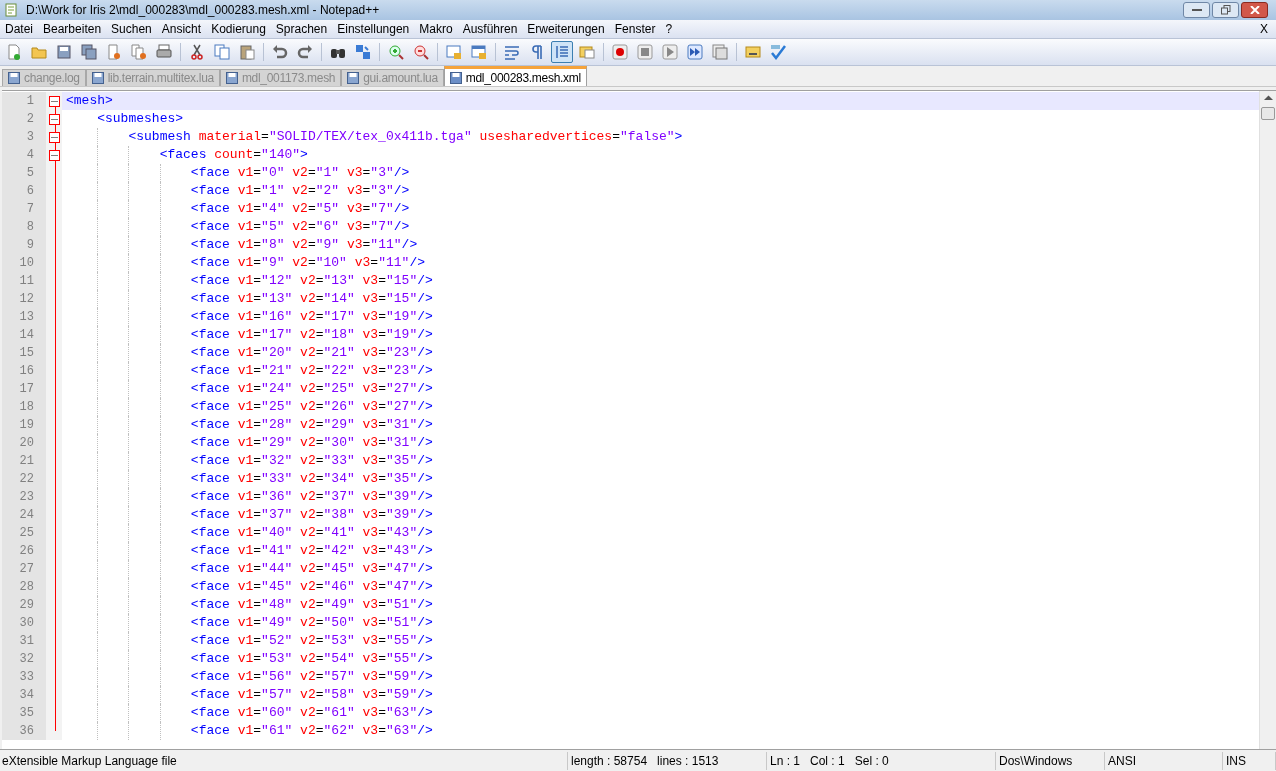  I want to click on status-text: Dos\Windows, so click(1036, 761).